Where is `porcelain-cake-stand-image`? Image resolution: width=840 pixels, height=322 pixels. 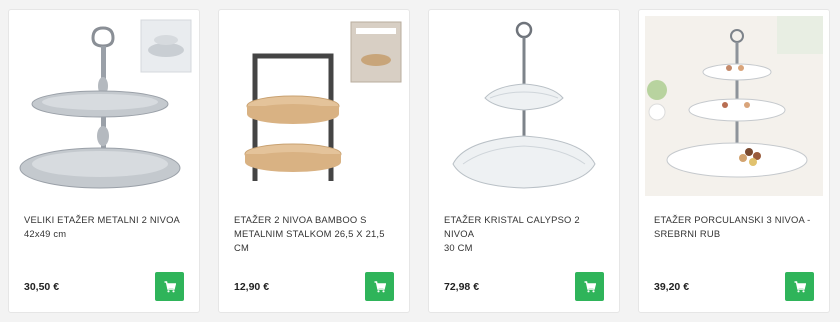
porcelain-cake-stand-image is located at coordinates (734, 106).